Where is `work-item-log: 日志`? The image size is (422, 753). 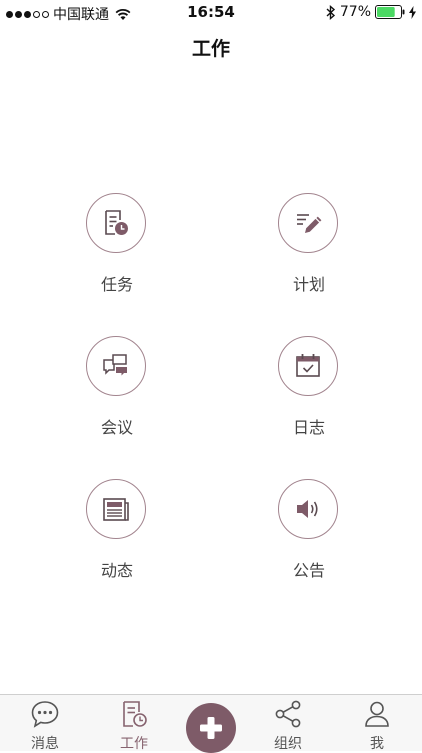 work-item-log: 日志 is located at coordinates (309, 391).